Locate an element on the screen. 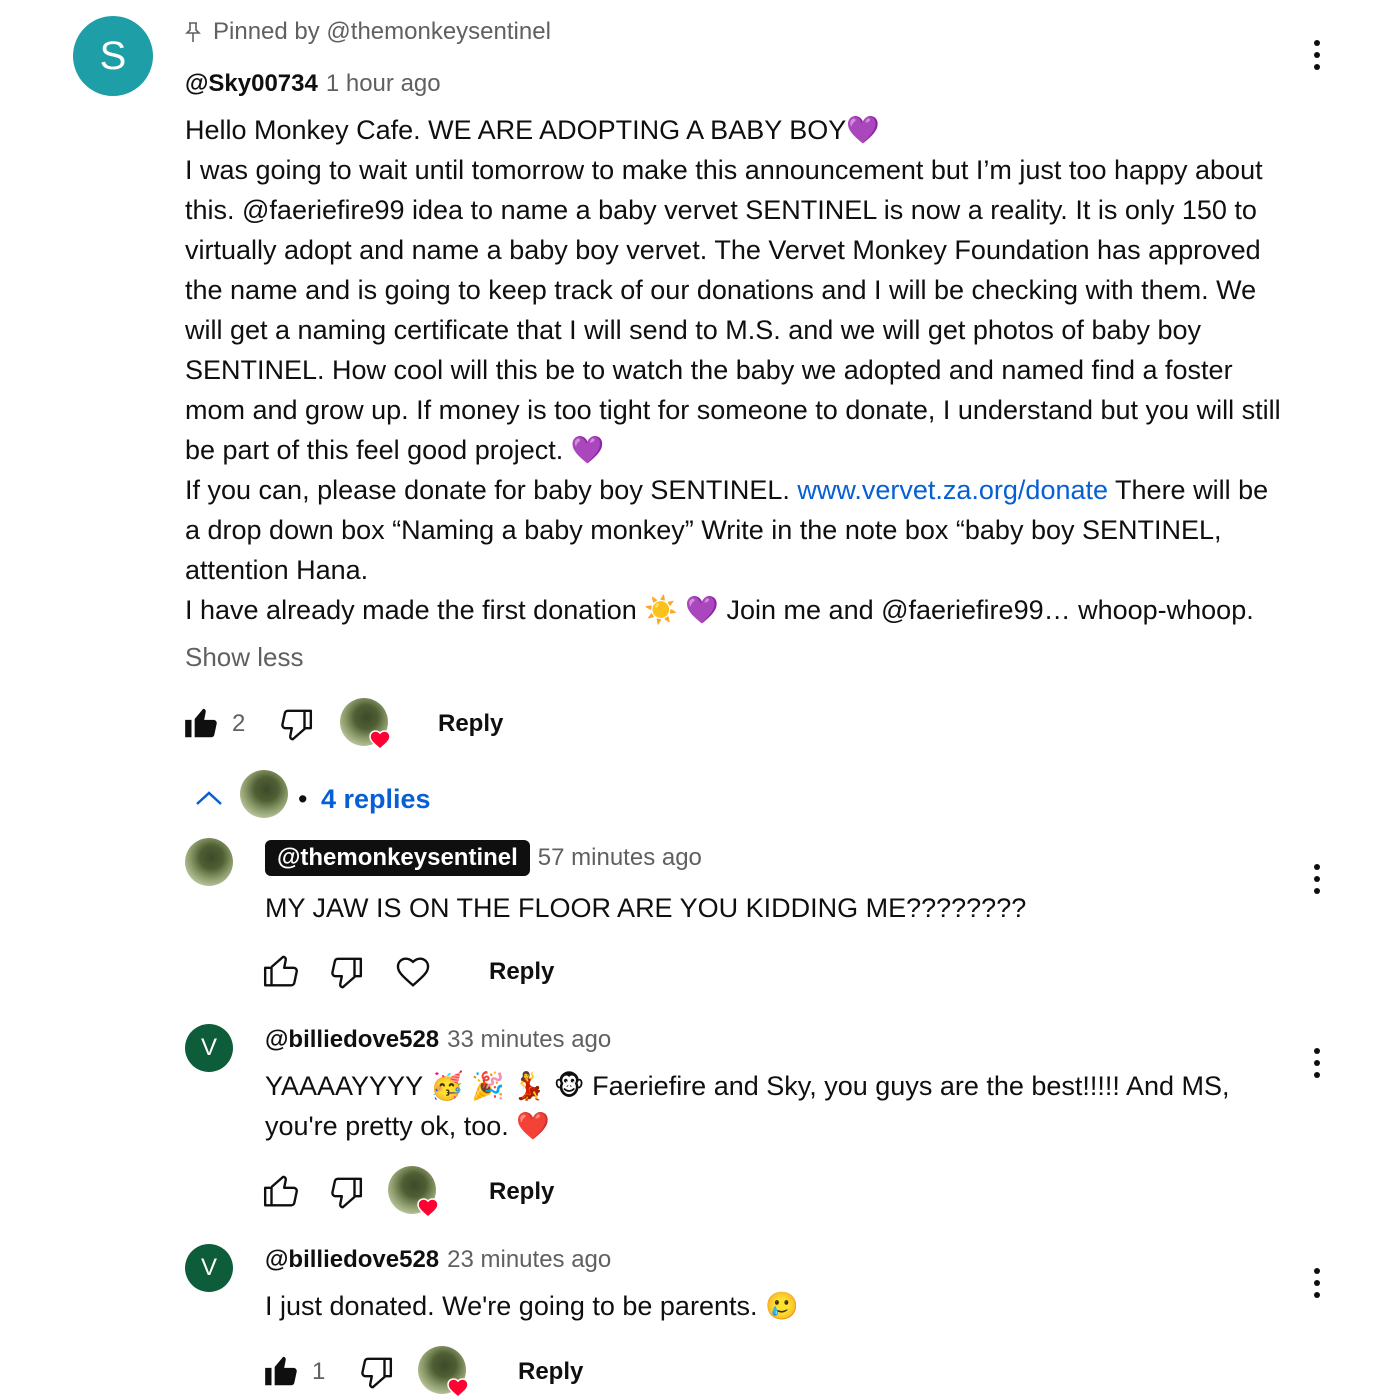 This screenshot has width=1400, height=1400. heart-outline-icon is located at coordinates (413, 971).